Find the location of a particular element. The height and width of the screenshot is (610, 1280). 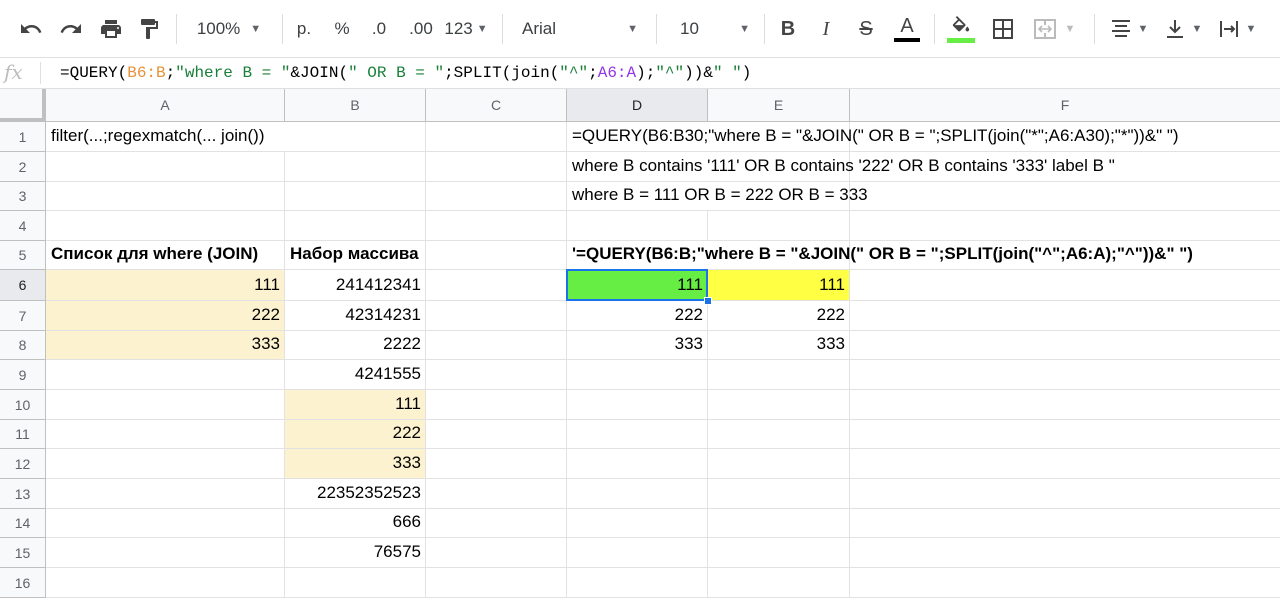

horizontal-align-button: ▼ is located at coordinates (1129, 29).